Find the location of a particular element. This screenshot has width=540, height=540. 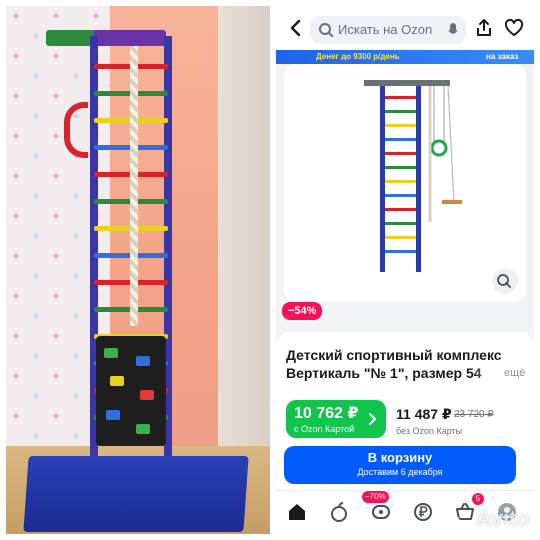

discount-badge: −54% is located at coordinates (302, 311).